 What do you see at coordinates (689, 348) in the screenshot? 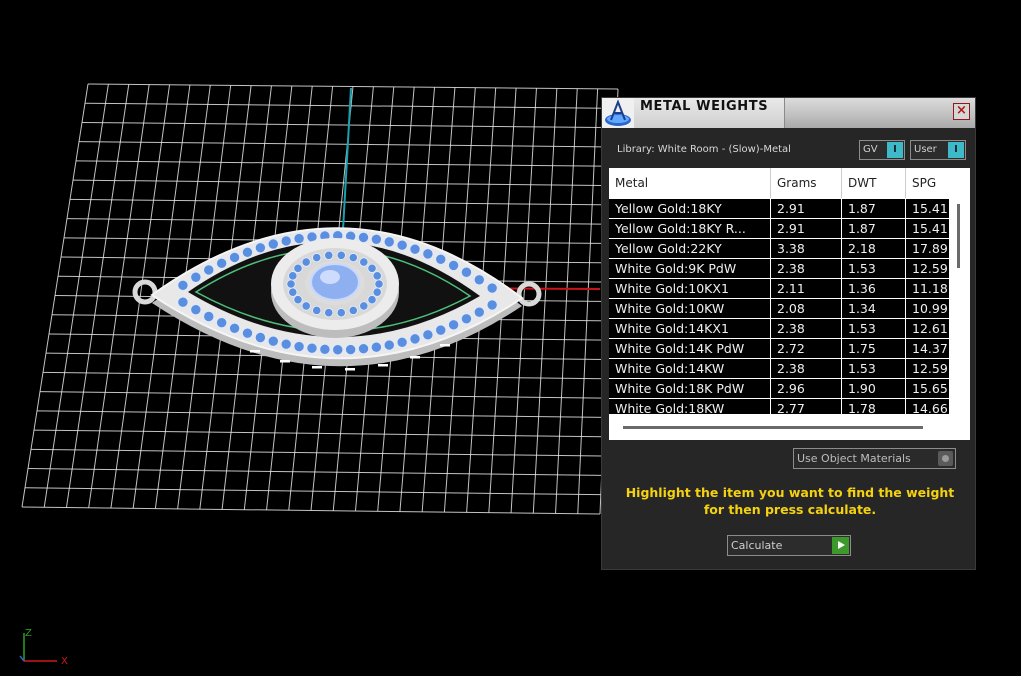
I see `metal-cell: White Gold:14K PdW` at bounding box center [689, 348].